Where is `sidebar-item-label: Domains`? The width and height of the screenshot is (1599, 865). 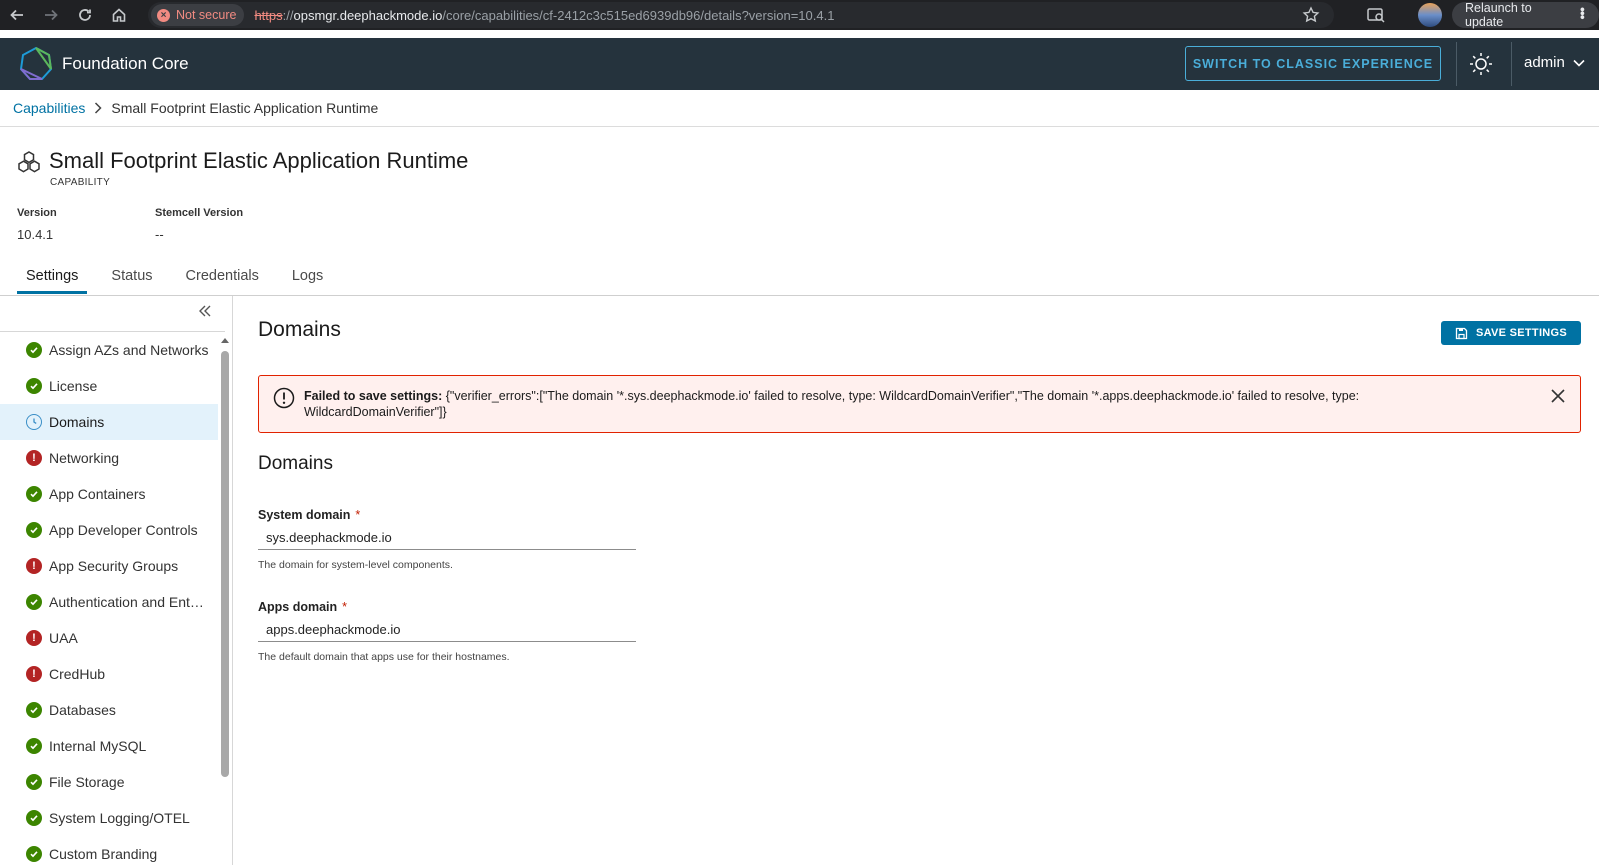 sidebar-item-label: Domains is located at coordinates (77, 422).